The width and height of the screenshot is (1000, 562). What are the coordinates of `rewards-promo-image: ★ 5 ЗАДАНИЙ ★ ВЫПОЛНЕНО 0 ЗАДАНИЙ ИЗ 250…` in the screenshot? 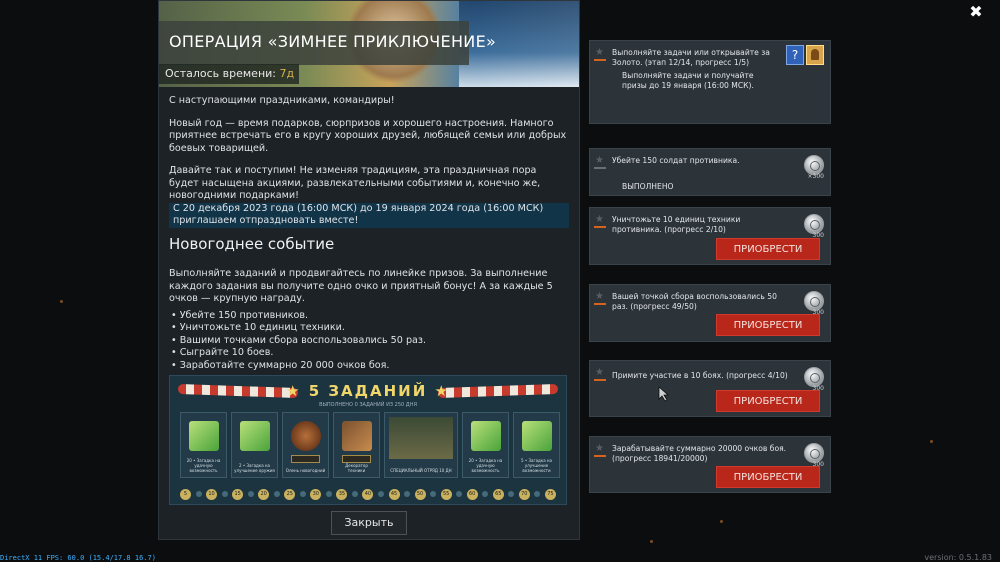 It's located at (368, 440).